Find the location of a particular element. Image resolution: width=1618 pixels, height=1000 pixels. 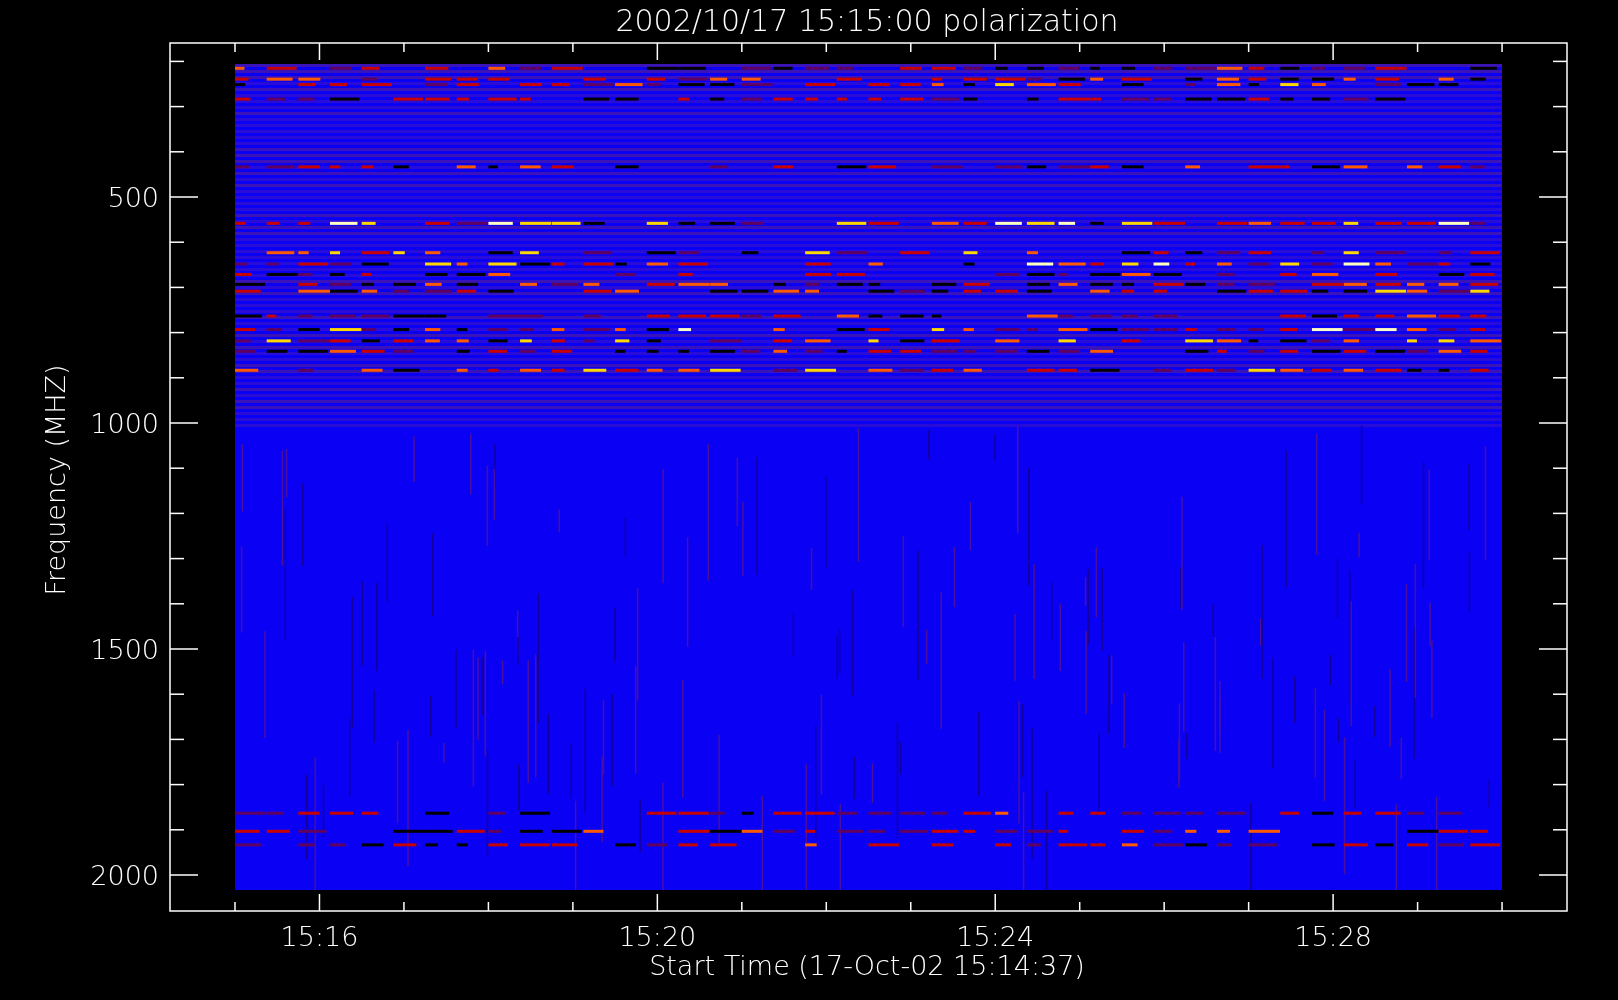

tick-label: 1500 is located at coordinates (124, 649).